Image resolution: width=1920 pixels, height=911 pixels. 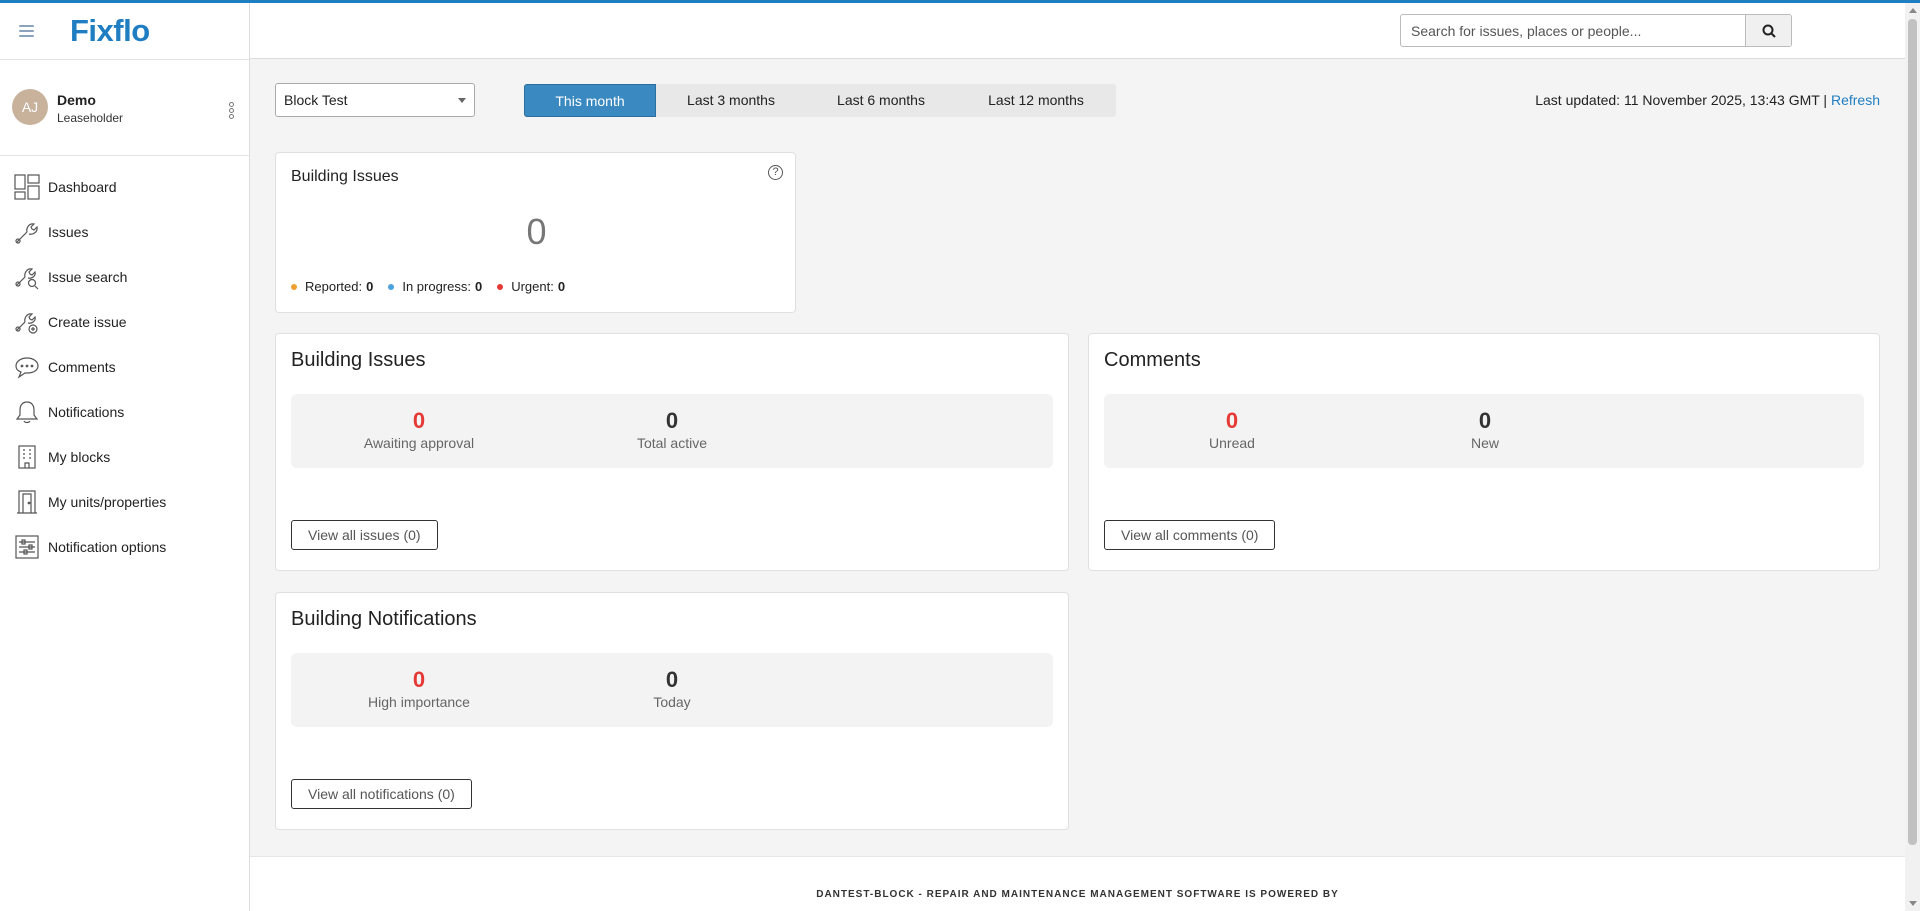 I want to click on wrench-search-icon, so click(x=27, y=277).